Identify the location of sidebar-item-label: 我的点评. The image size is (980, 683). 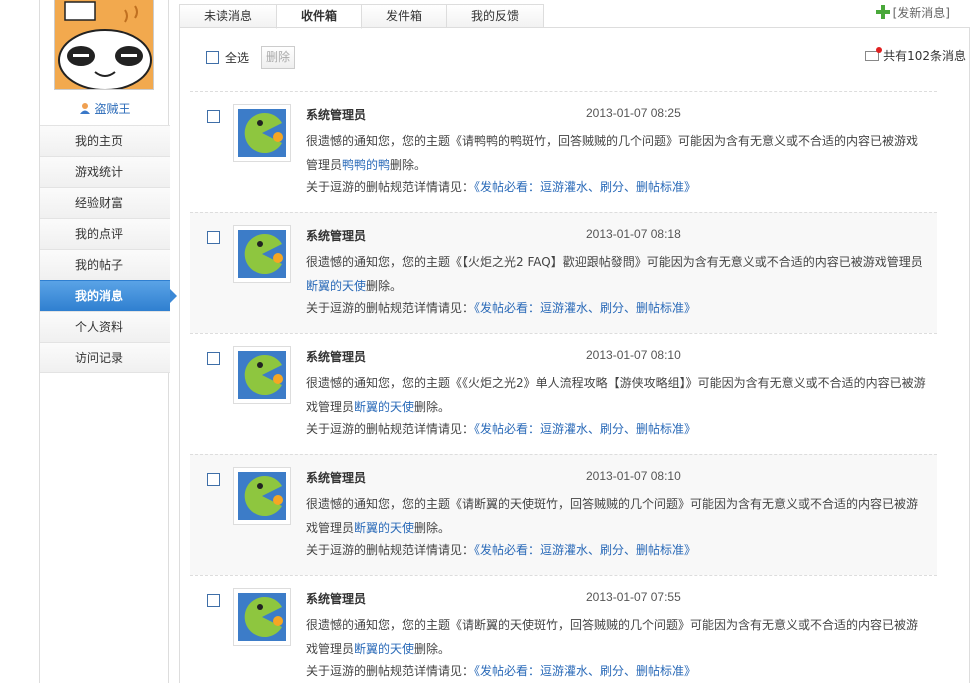
(99, 234).